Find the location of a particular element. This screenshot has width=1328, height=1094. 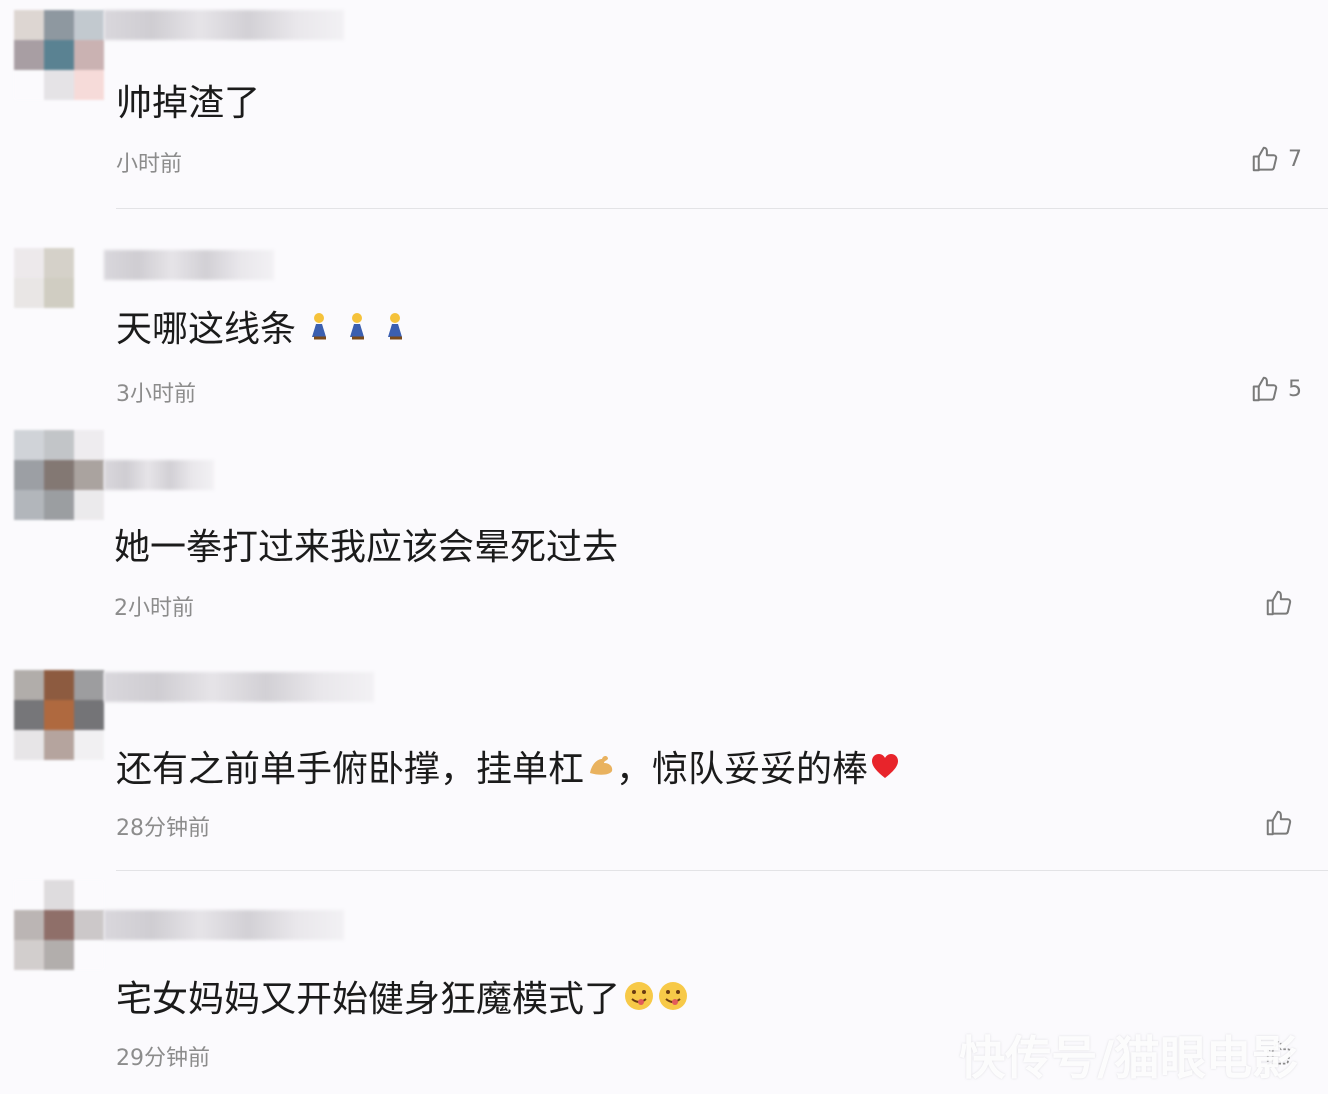

like-button: 7 is located at coordinates (1276, 159).